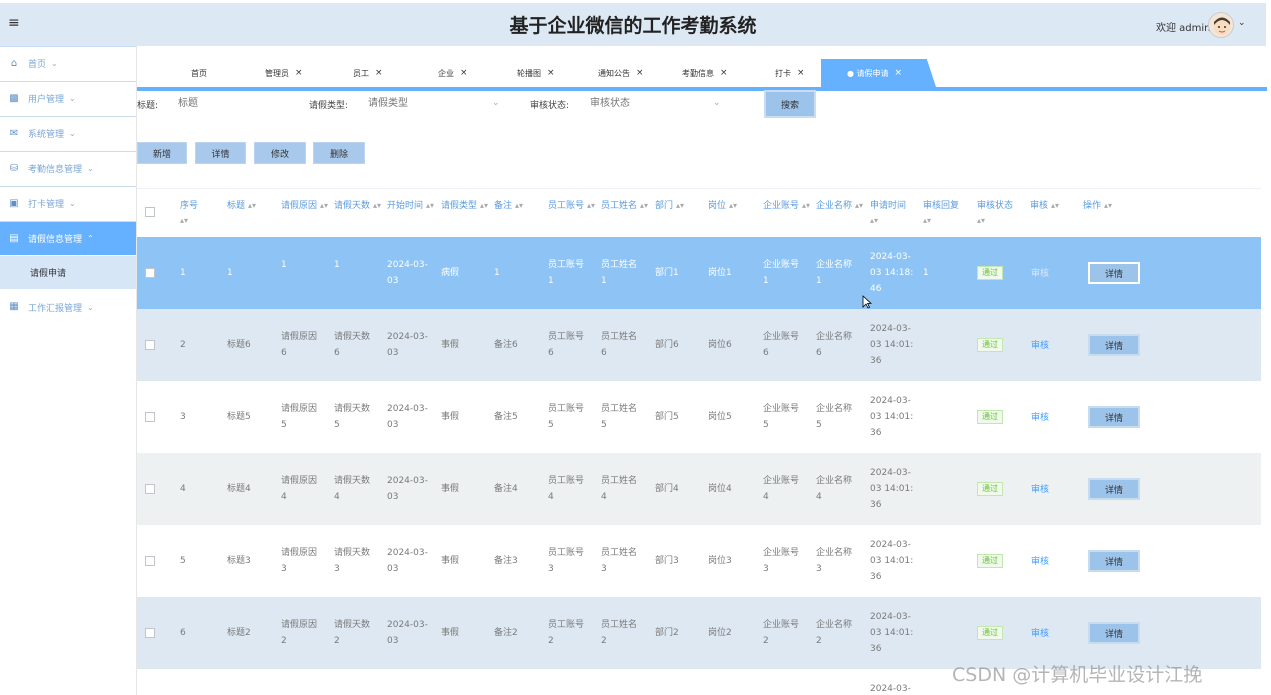 This screenshot has width=1271, height=695. Describe the element at coordinates (1221, 25) in the screenshot. I see `avatar` at that location.